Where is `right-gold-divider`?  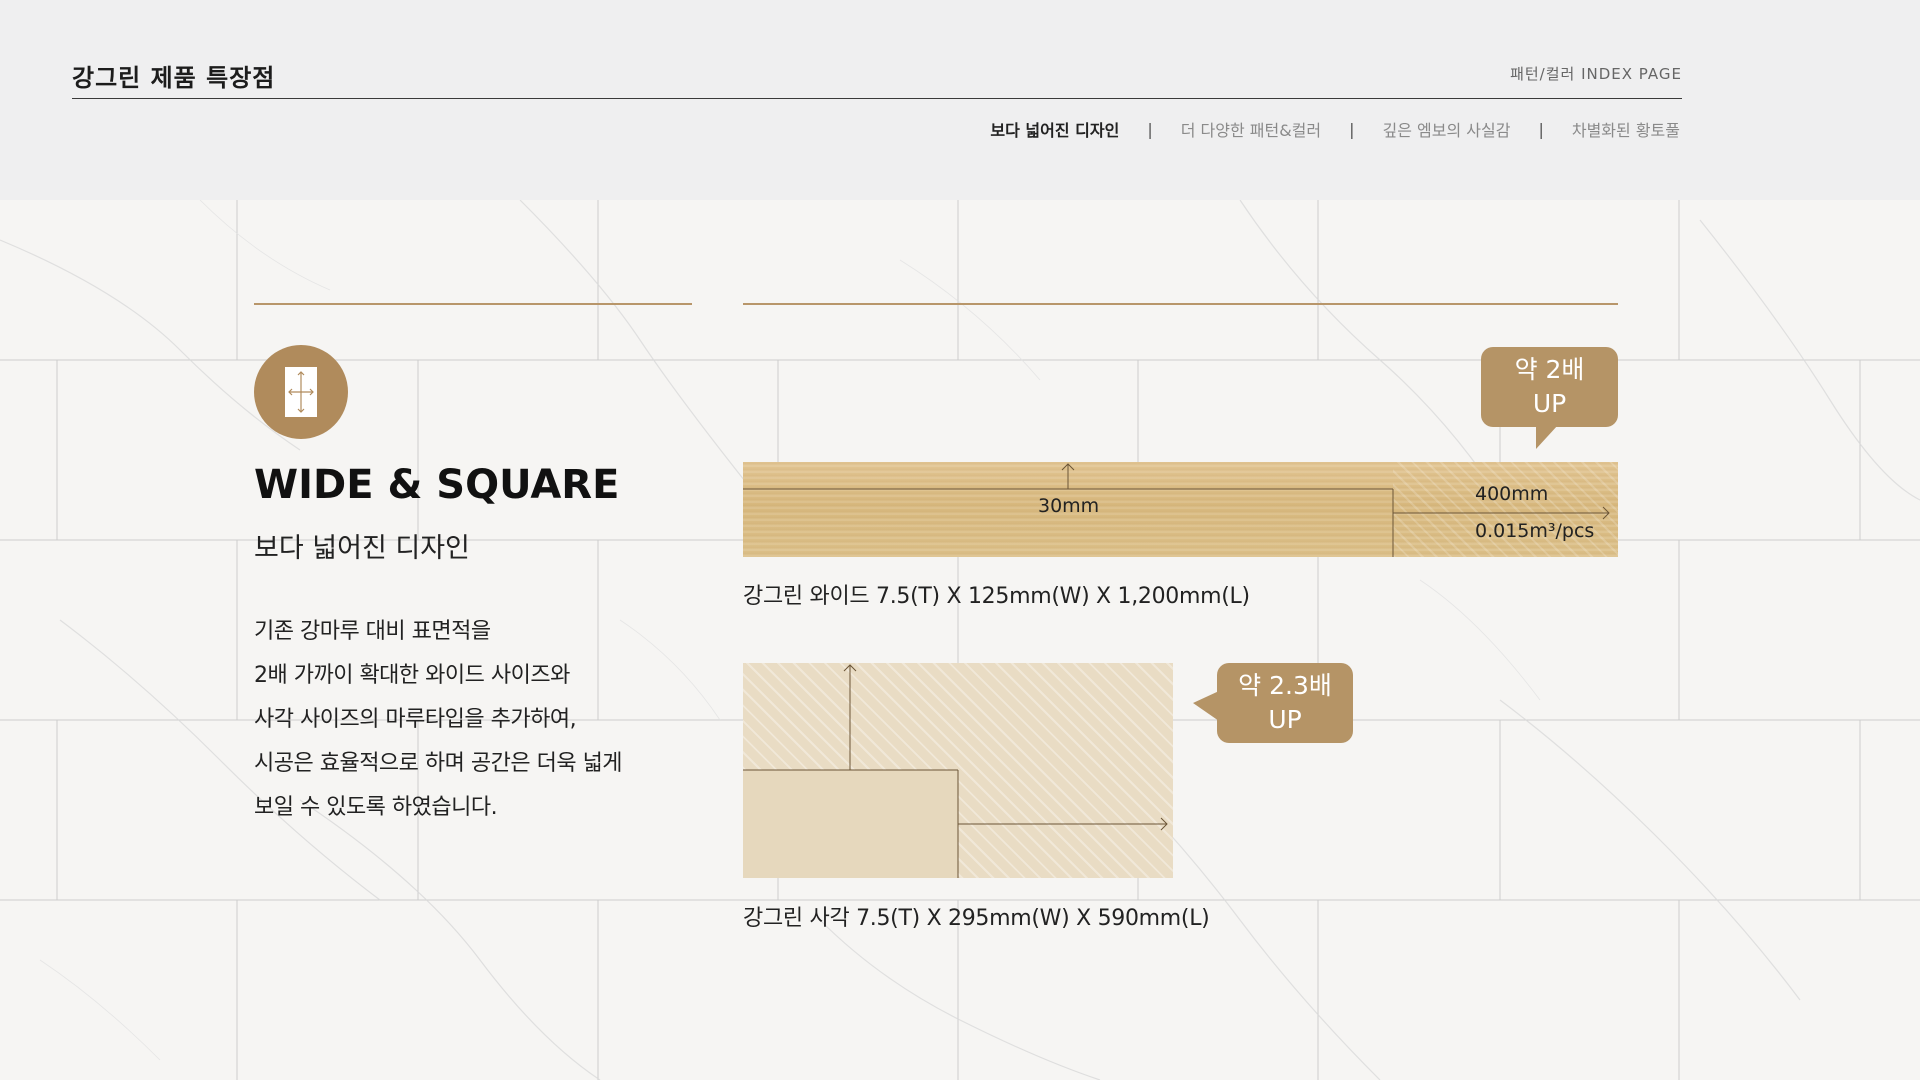
right-gold-divider is located at coordinates (1180, 304).